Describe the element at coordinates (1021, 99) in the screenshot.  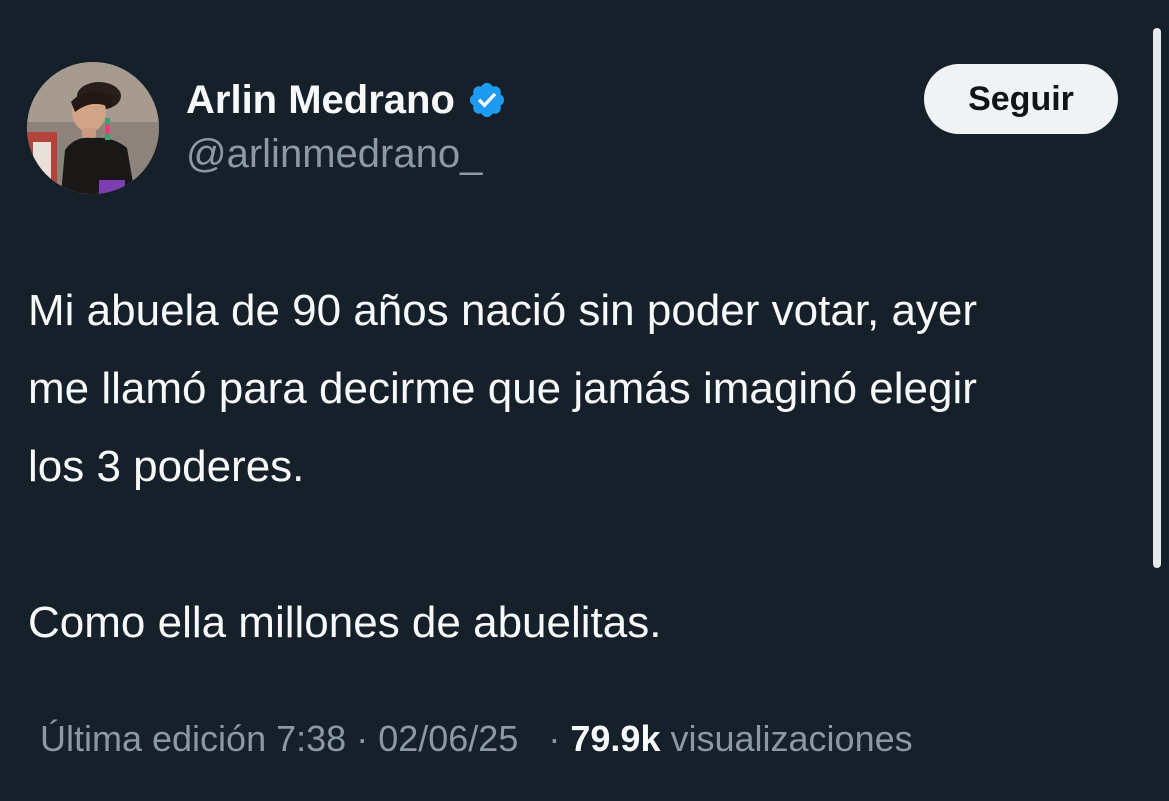
I see `follow-button: Seguir` at that location.